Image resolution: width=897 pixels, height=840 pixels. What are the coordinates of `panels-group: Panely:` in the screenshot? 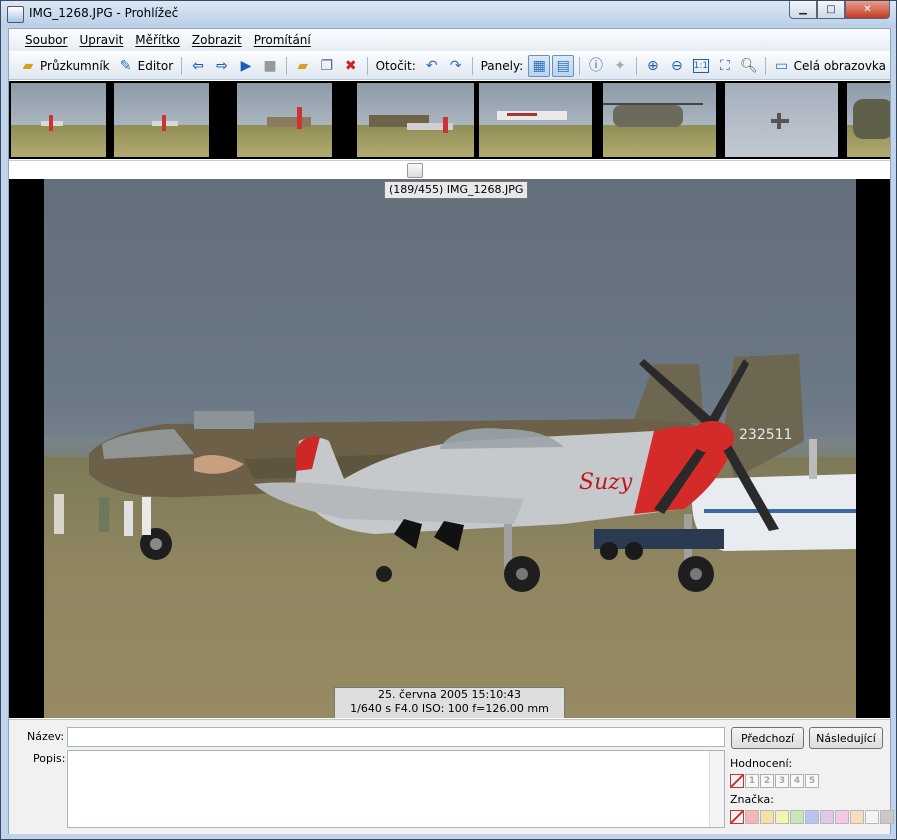 It's located at (502, 66).